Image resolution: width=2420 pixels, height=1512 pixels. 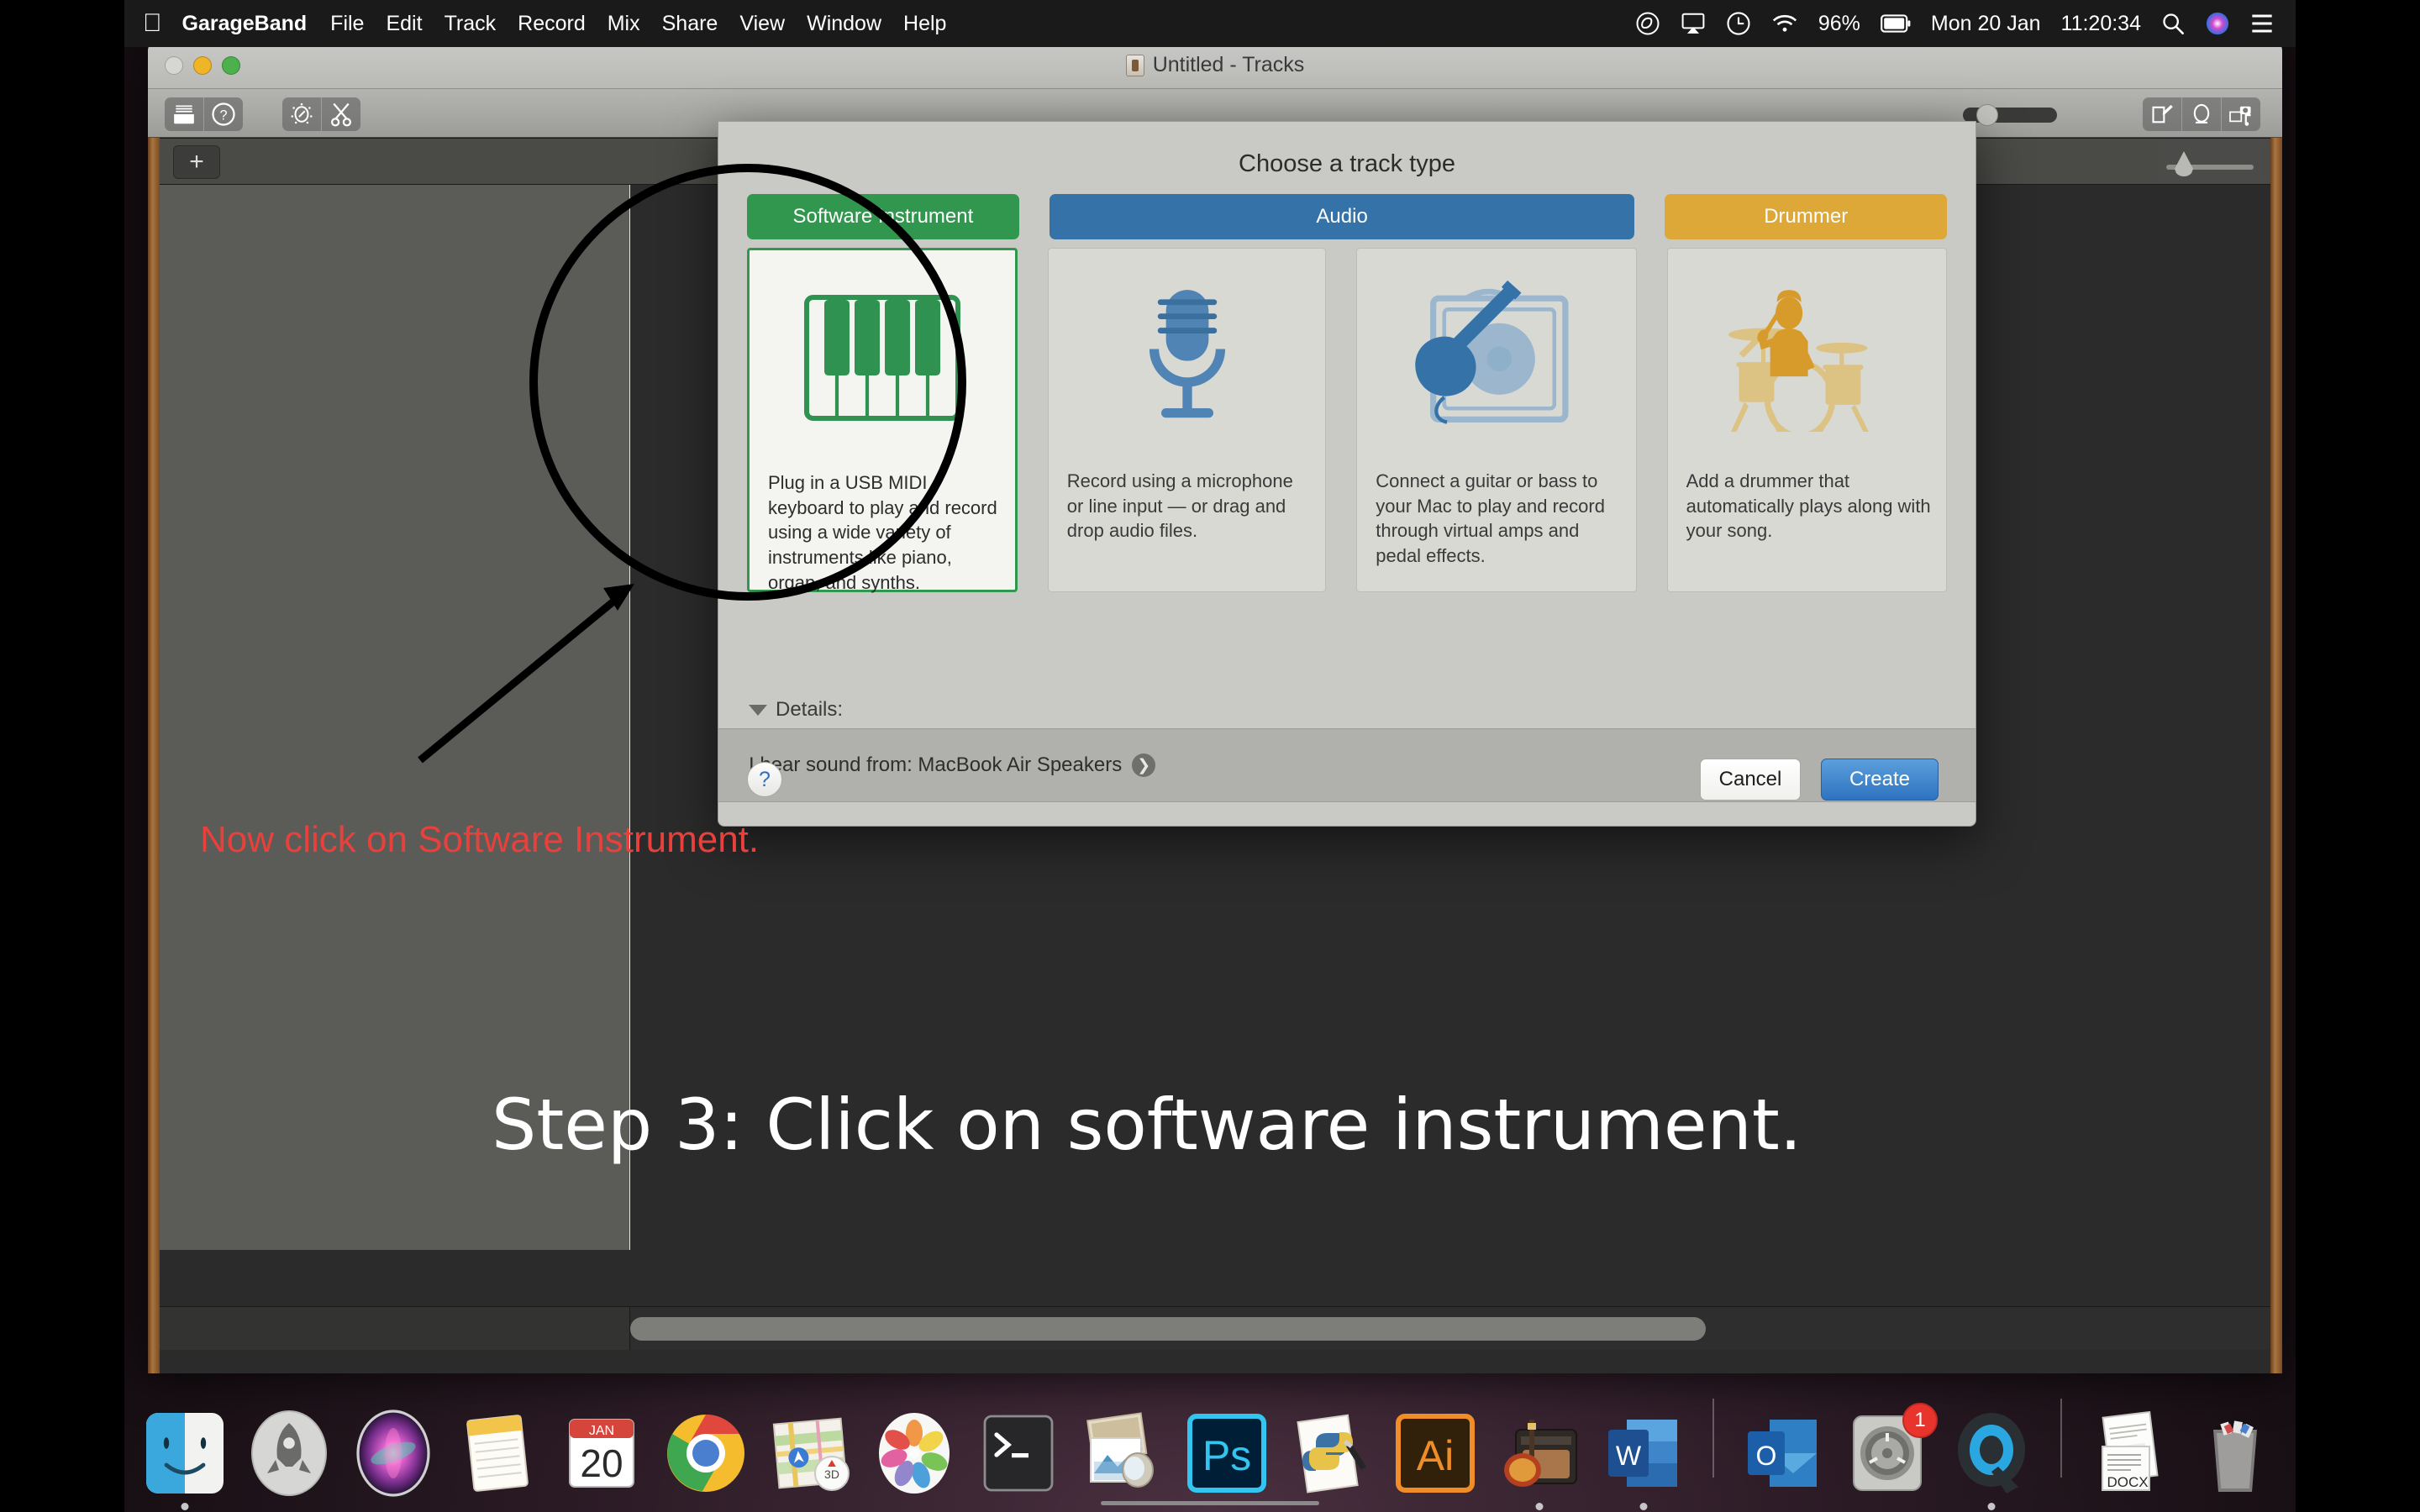 What do you see at coordinates (1807, 356) in the screenshot?
I see `drummer-icon` at bounding box center [1807, 356].